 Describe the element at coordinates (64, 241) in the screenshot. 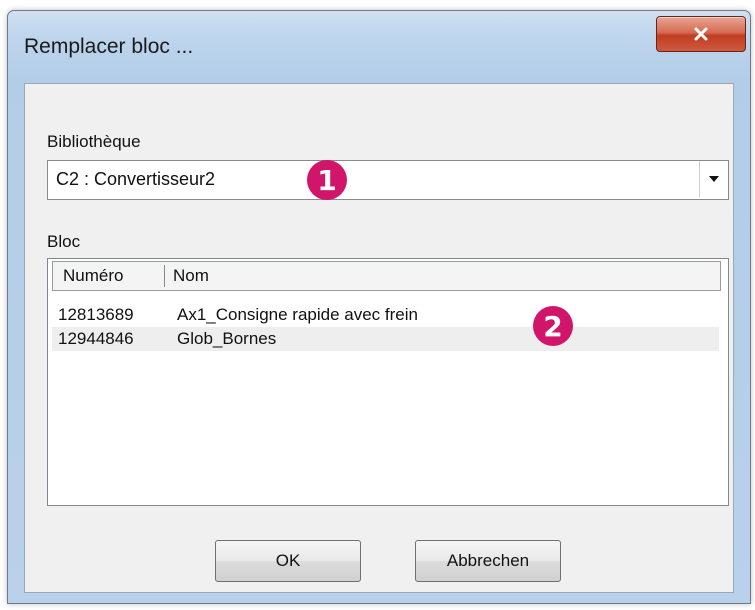

I see `block-label: Bloc` at that location.